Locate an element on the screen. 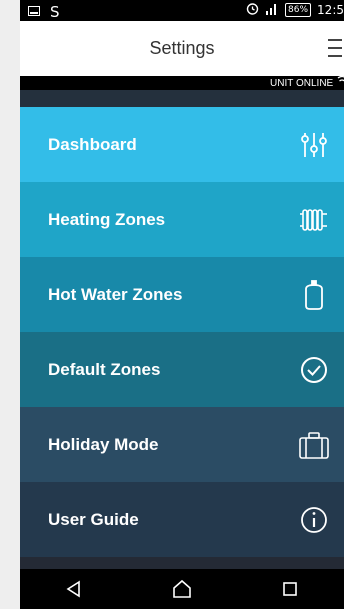 Image resolution: width=344 pixels, height=609 pixels. home-icon is located at coordinates (182, 589).